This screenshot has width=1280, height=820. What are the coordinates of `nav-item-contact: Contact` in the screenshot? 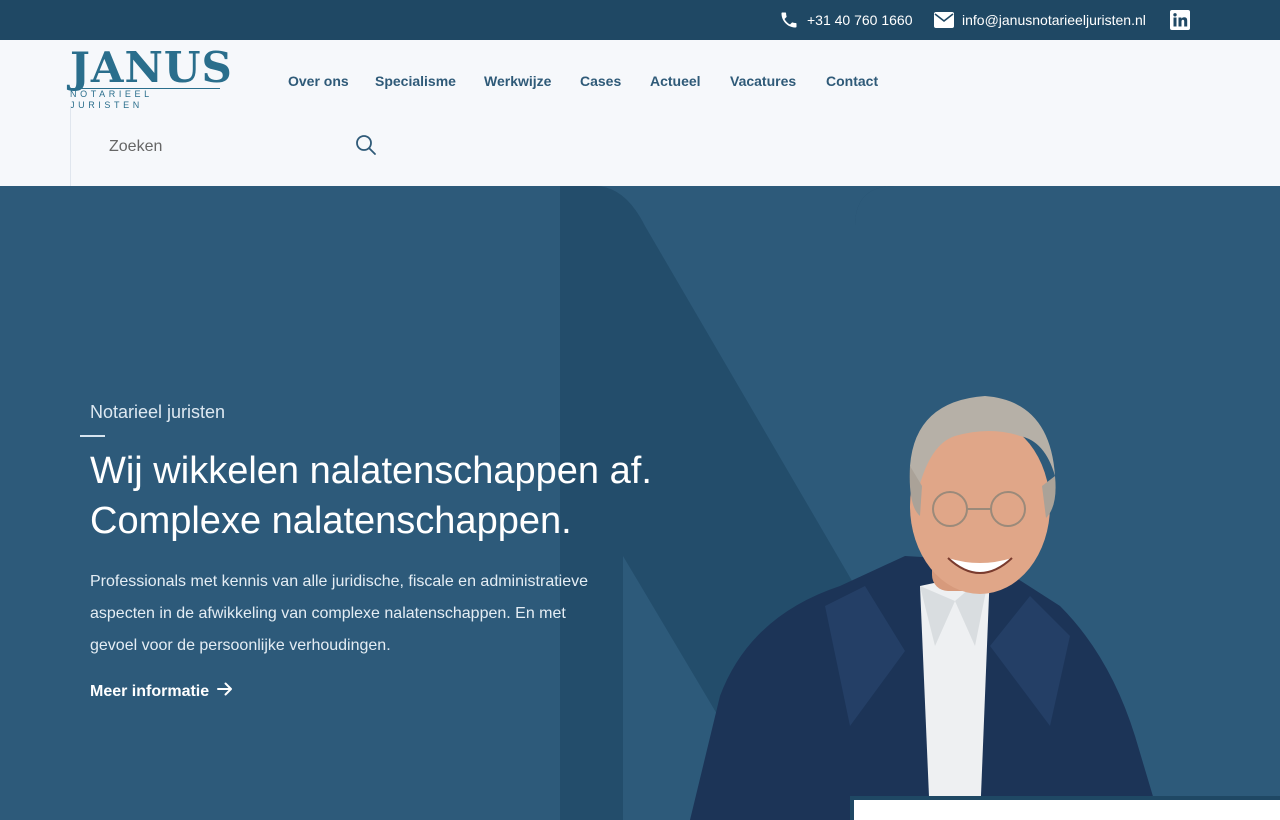 It's located at (852, 81).